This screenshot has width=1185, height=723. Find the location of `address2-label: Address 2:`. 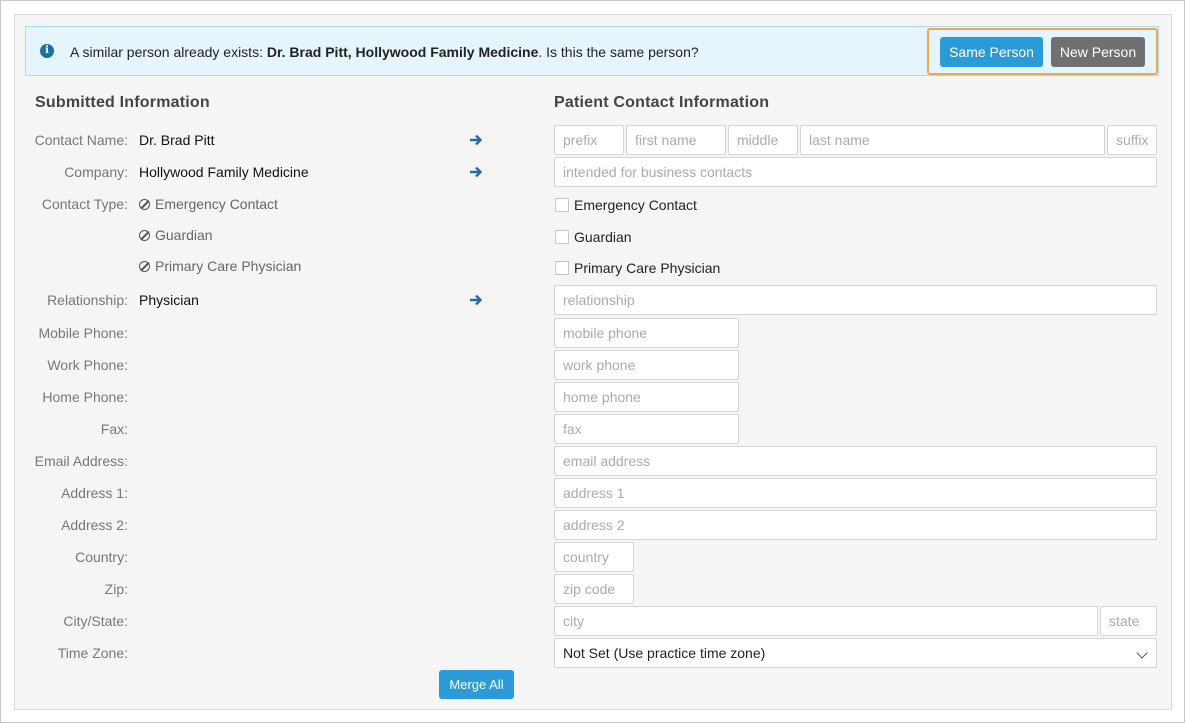

address2-label: Address 2: is located at coordinates (94, 525).